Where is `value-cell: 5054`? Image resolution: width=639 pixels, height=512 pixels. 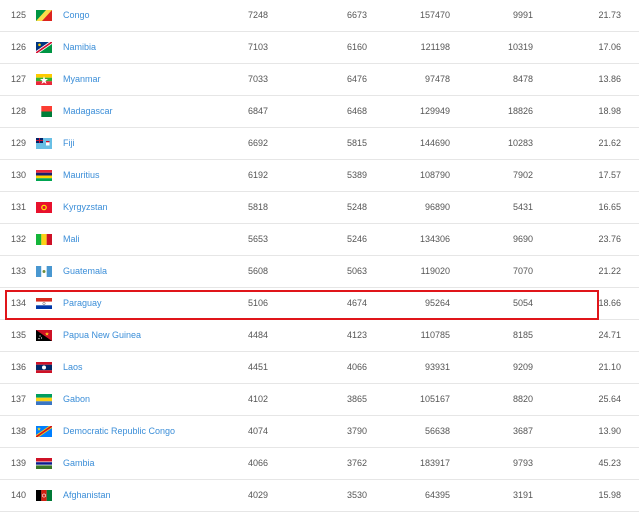
value-cell: 5054 is located at coordinates (522, 303).